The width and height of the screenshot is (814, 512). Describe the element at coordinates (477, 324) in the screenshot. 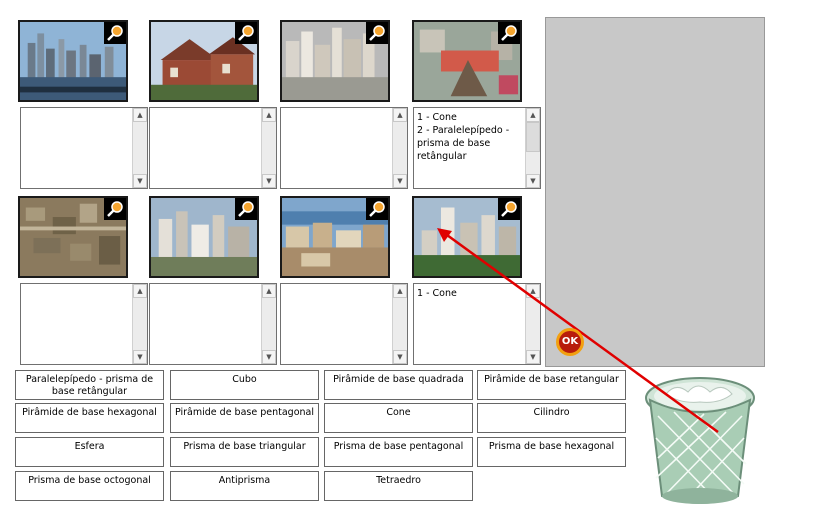

I see `answer-box-8: 1 - Cone ▲ ▼` at that location.